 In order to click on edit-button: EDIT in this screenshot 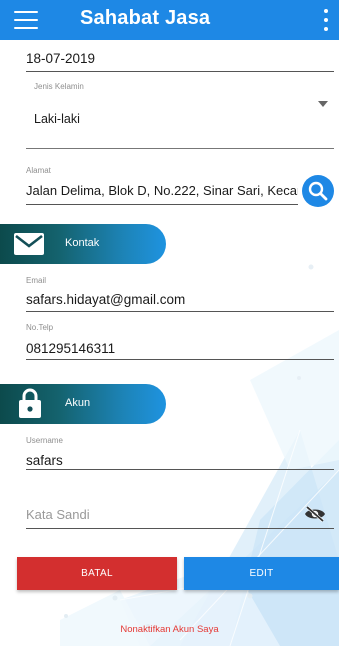, I will do `click(261, 573)`.